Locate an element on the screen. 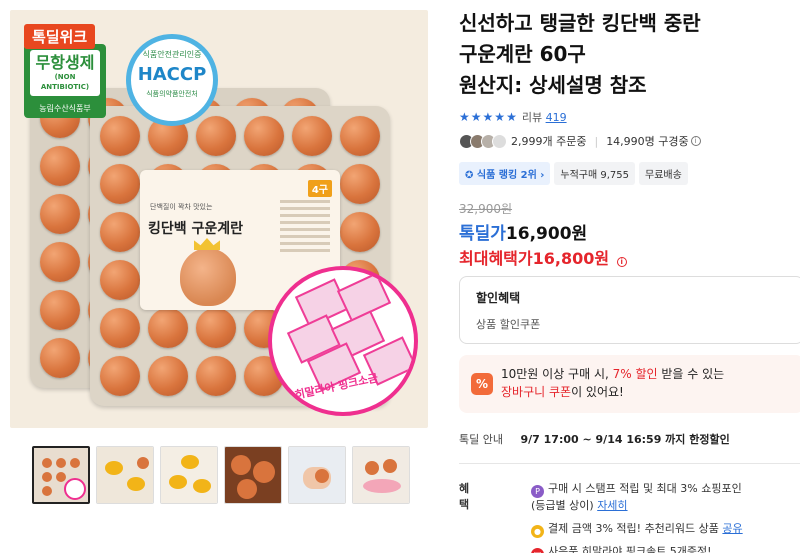 This screenshot has width=800, height=553. package-label-sub: 단백질이 꽉차 맛있는 is located at coordinates (181, 207).